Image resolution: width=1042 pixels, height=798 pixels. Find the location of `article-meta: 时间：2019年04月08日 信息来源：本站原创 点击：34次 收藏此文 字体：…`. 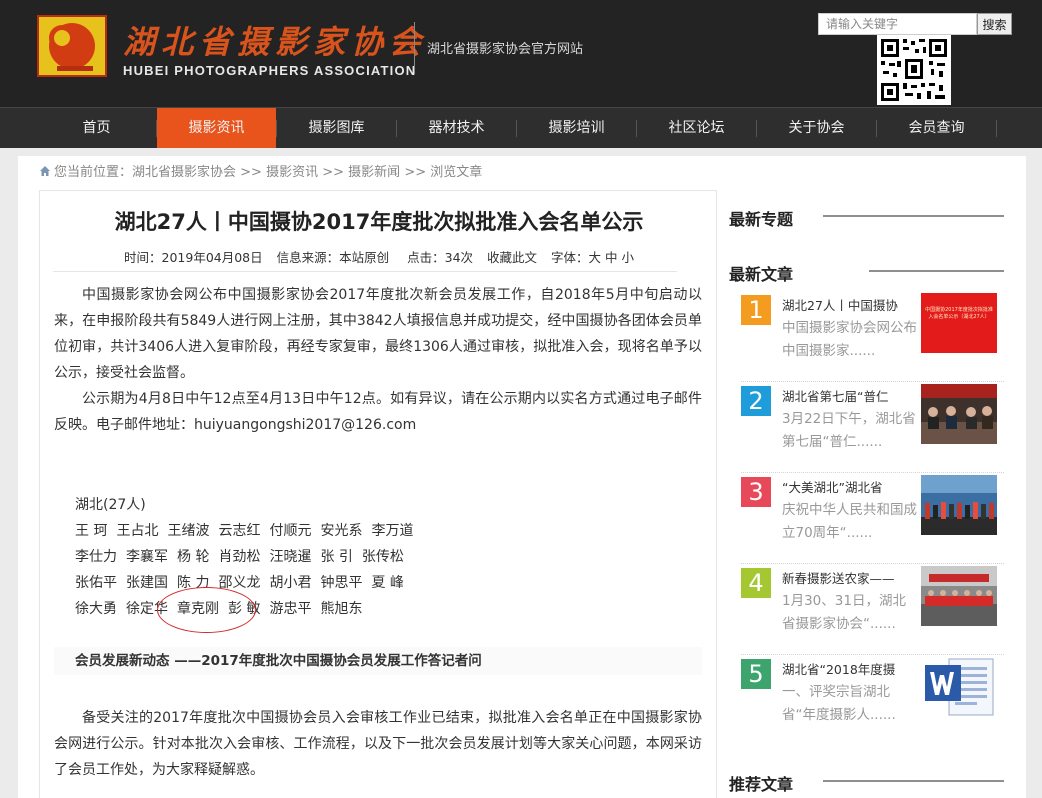

article-meta: 时间：2019年04月08日 信息来源：本站原创 点击：34次 收藏此文 字体：… is located at coordinates (379, 256).